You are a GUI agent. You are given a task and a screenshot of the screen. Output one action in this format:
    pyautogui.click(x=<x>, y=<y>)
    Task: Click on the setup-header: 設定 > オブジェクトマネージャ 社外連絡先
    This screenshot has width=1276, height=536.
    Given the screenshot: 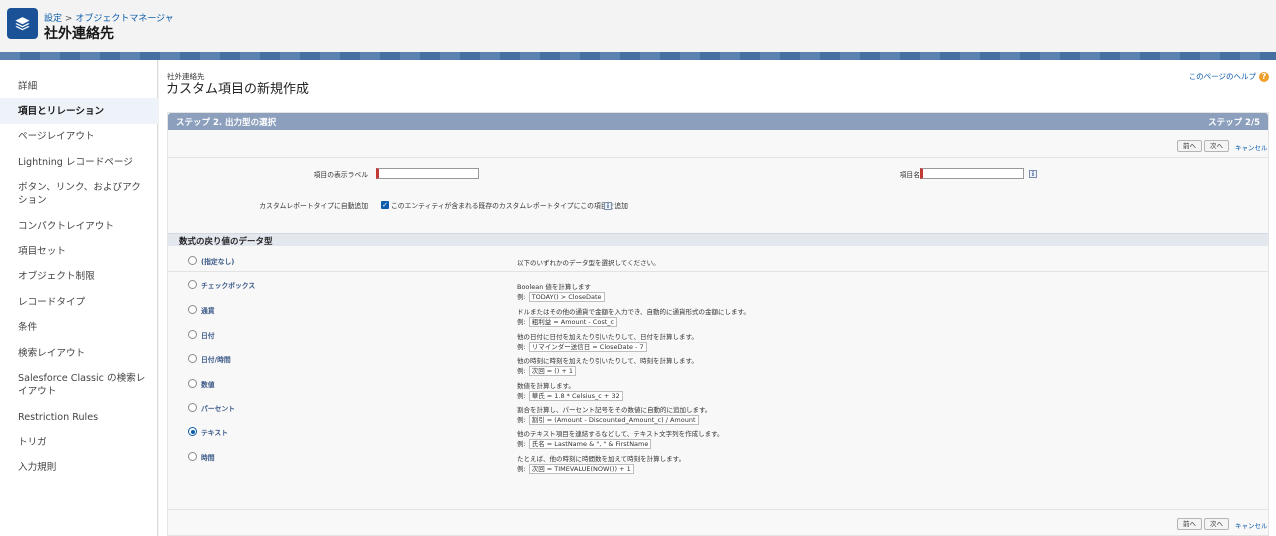 What is the action you would take?
    pyautogui.click(x=638, y=26)
    